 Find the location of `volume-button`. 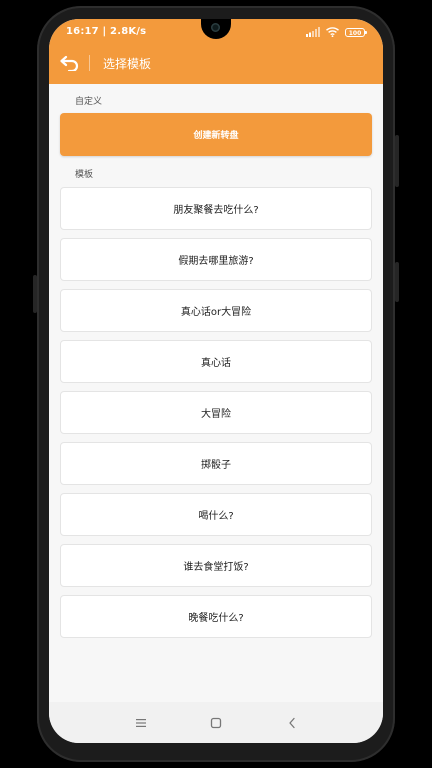

volume-button is located at coordinates (397, 282).